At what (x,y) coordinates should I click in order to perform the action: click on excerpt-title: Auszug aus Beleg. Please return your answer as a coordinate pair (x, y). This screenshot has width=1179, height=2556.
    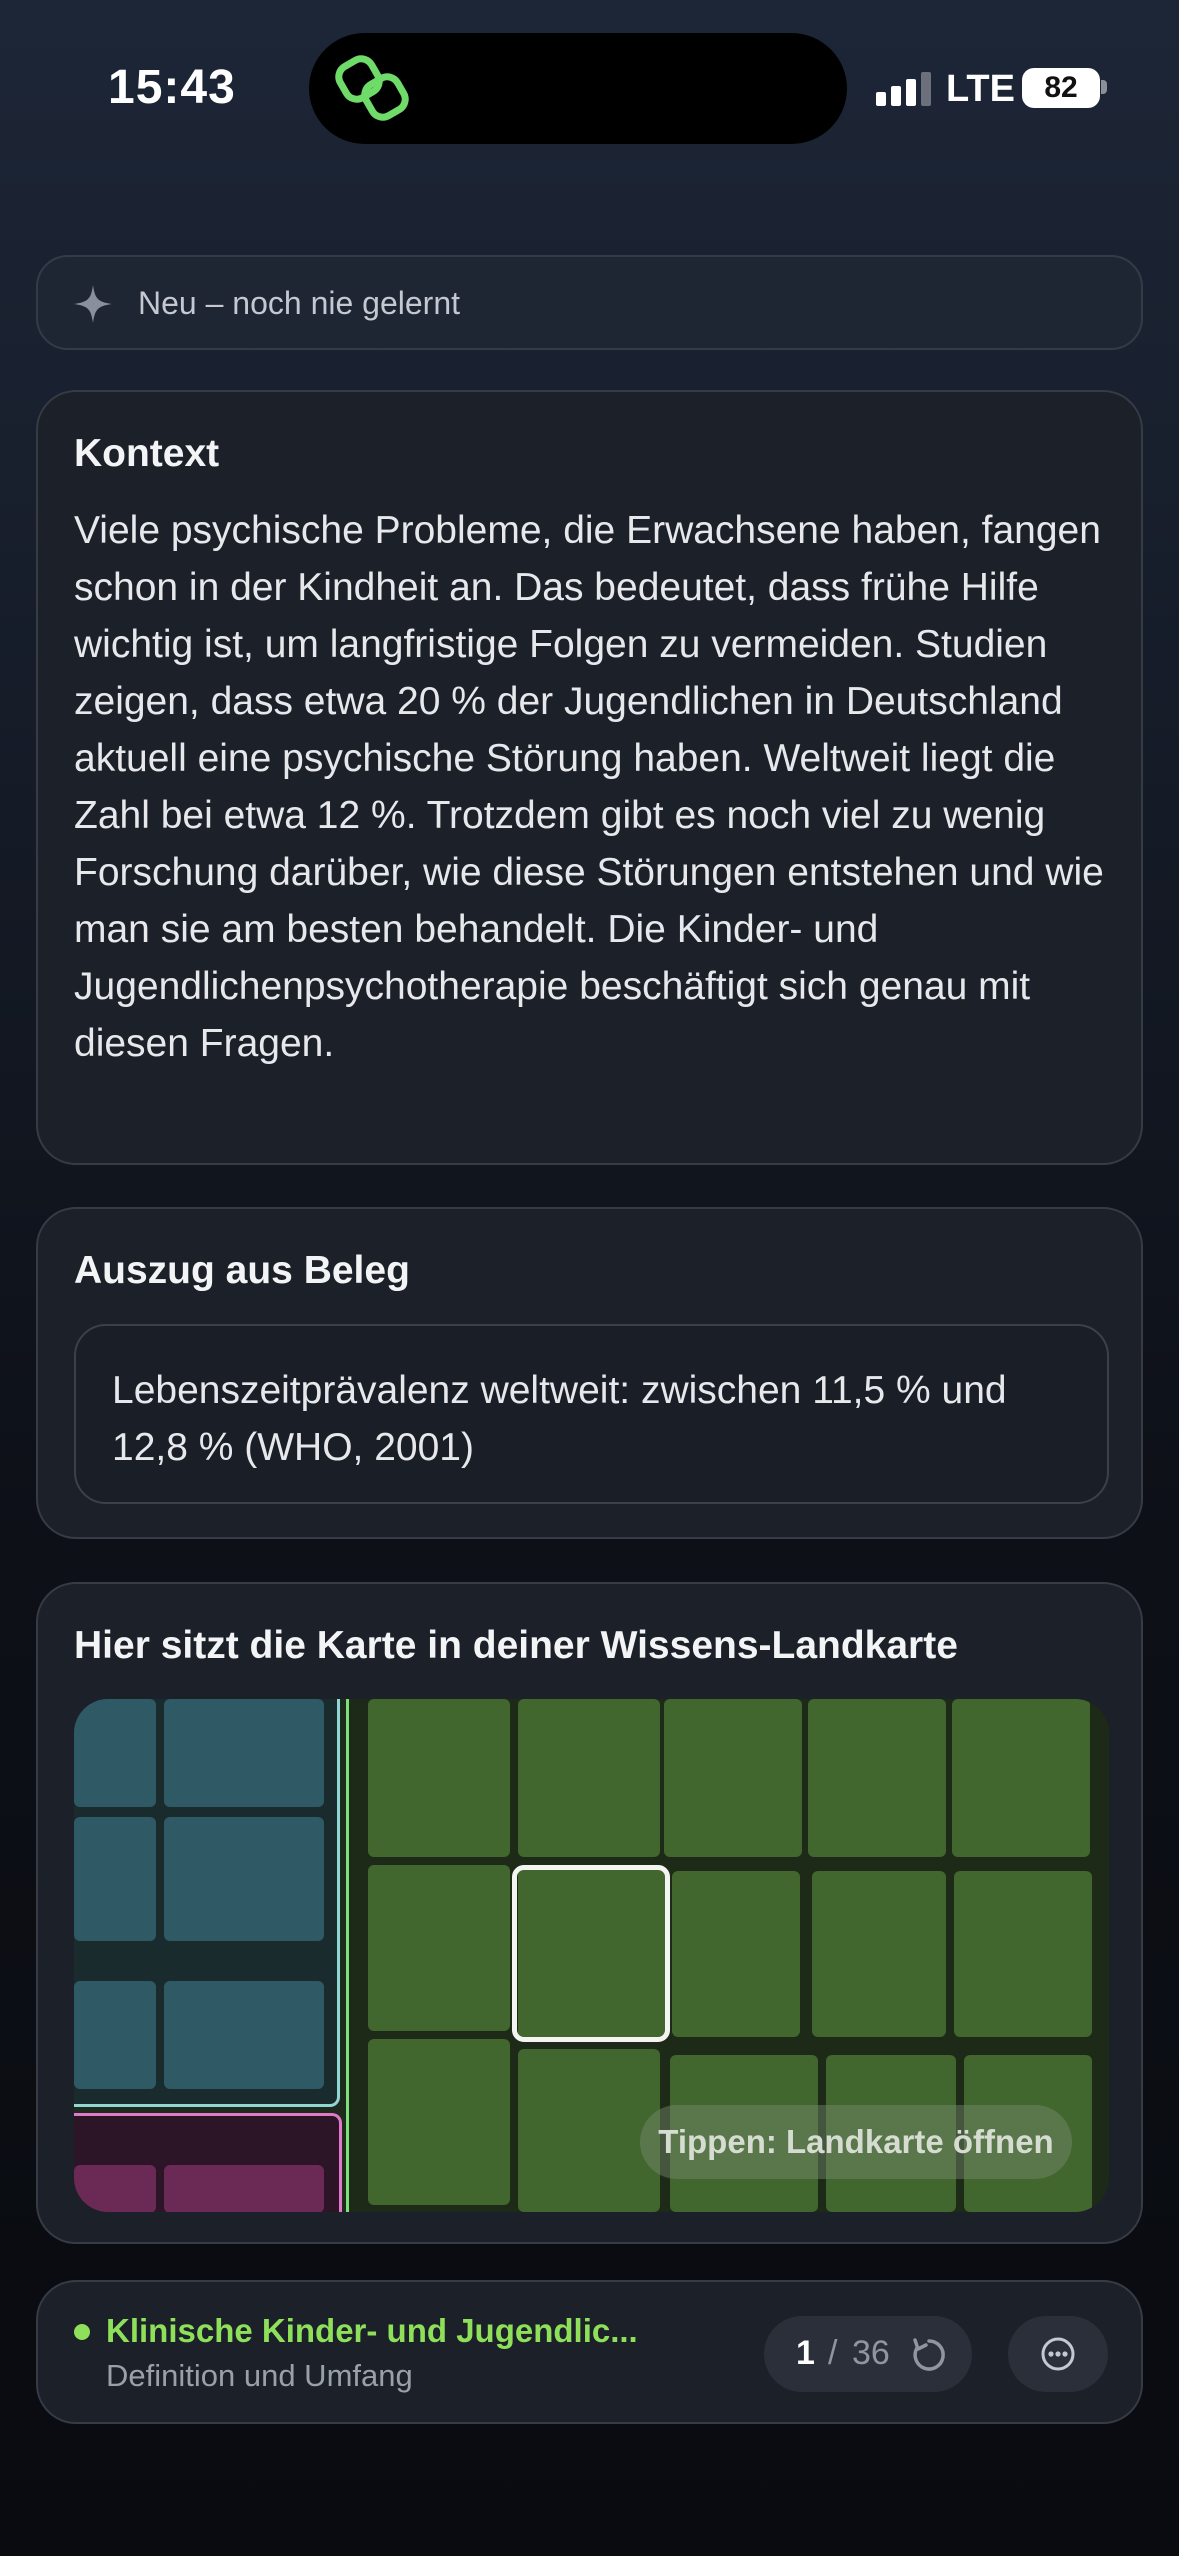
    Looking at the image, I should click on (242, 1270).